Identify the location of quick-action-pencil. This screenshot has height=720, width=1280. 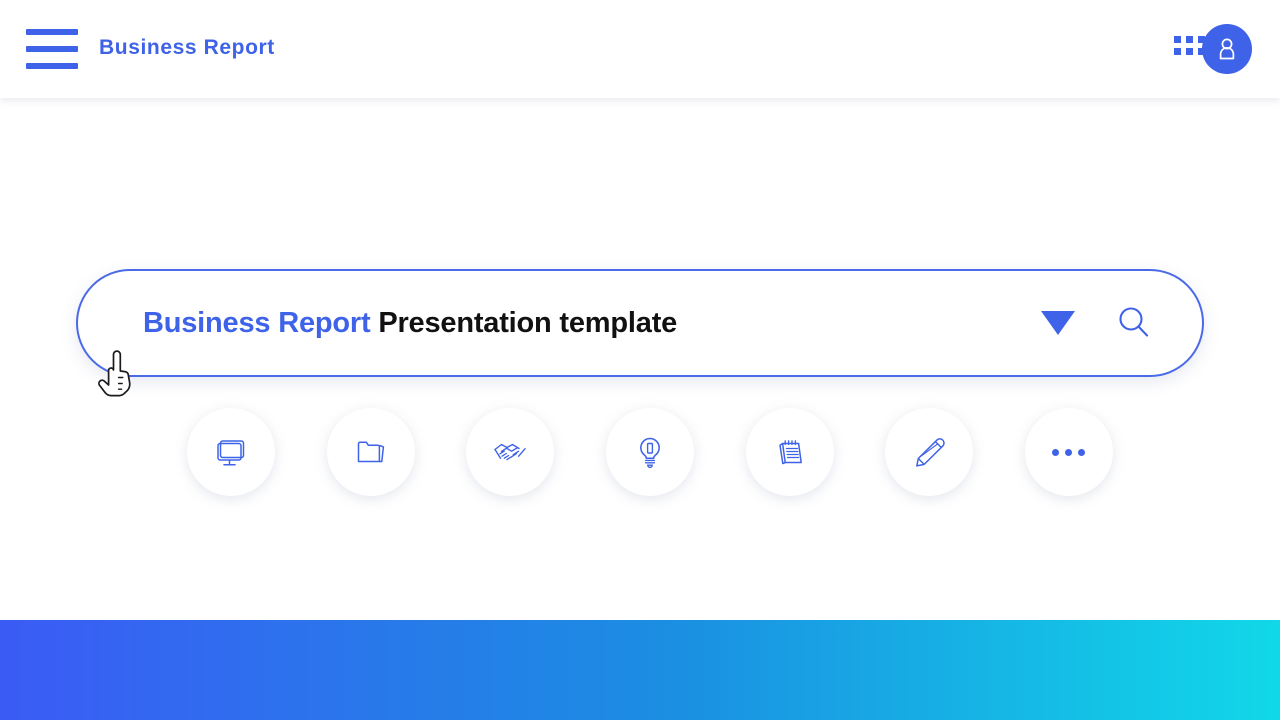
(929, 452).